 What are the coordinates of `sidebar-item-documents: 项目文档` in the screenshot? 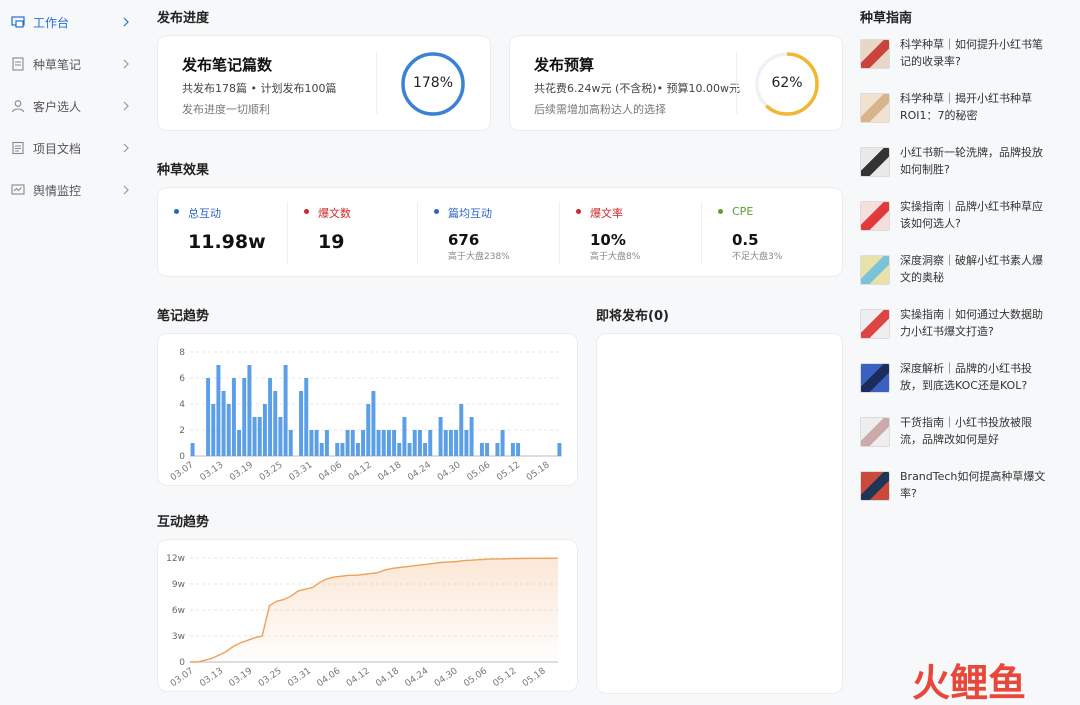 It's located at (71, 148).